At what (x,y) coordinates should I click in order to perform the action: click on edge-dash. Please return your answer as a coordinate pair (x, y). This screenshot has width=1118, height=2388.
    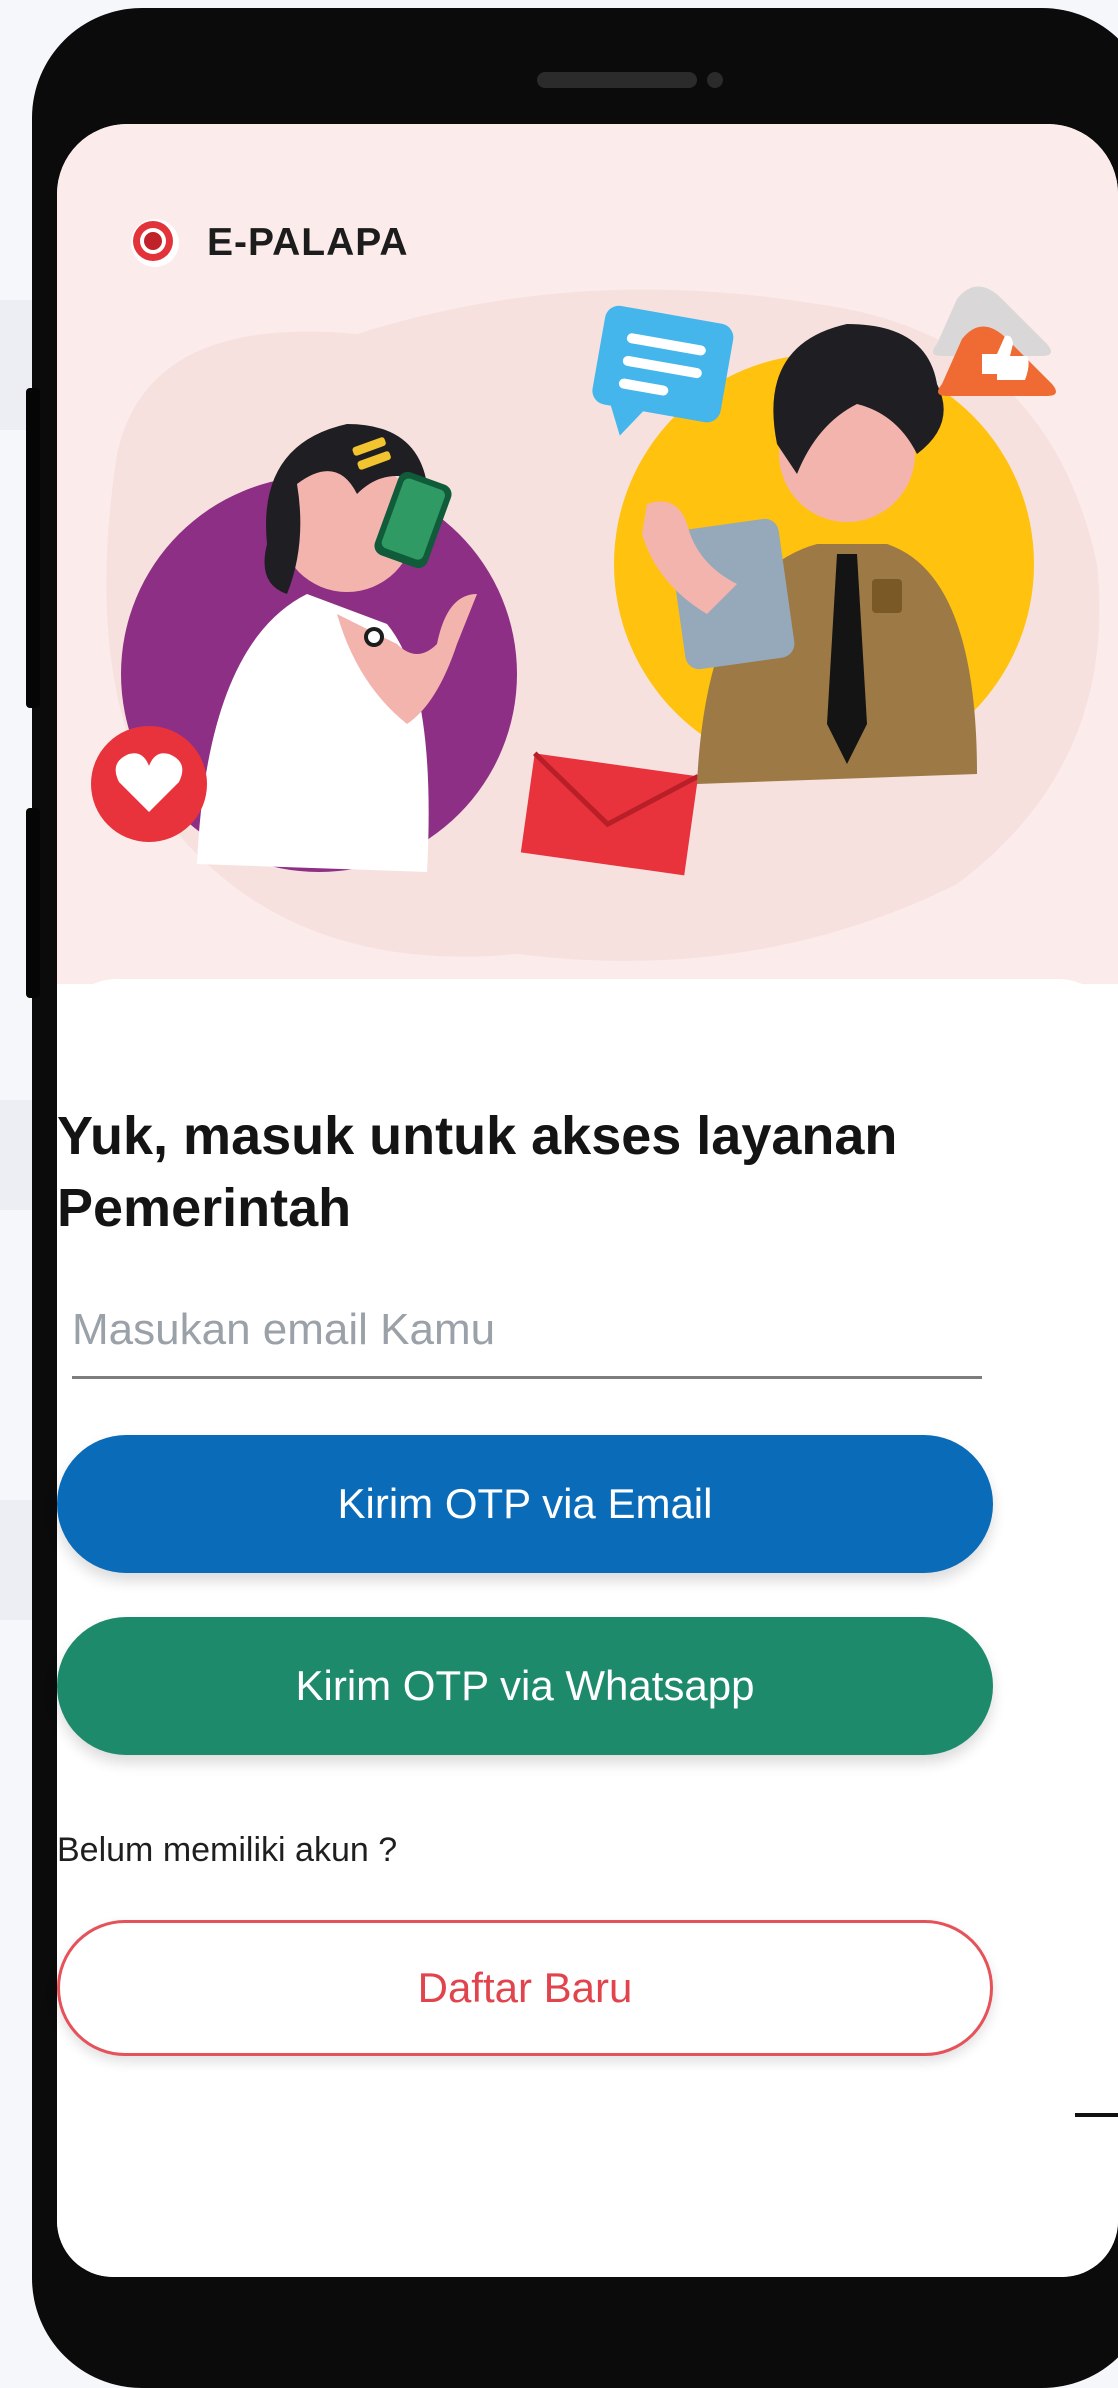
    Looking at the image, I should click on (1096, 2115).